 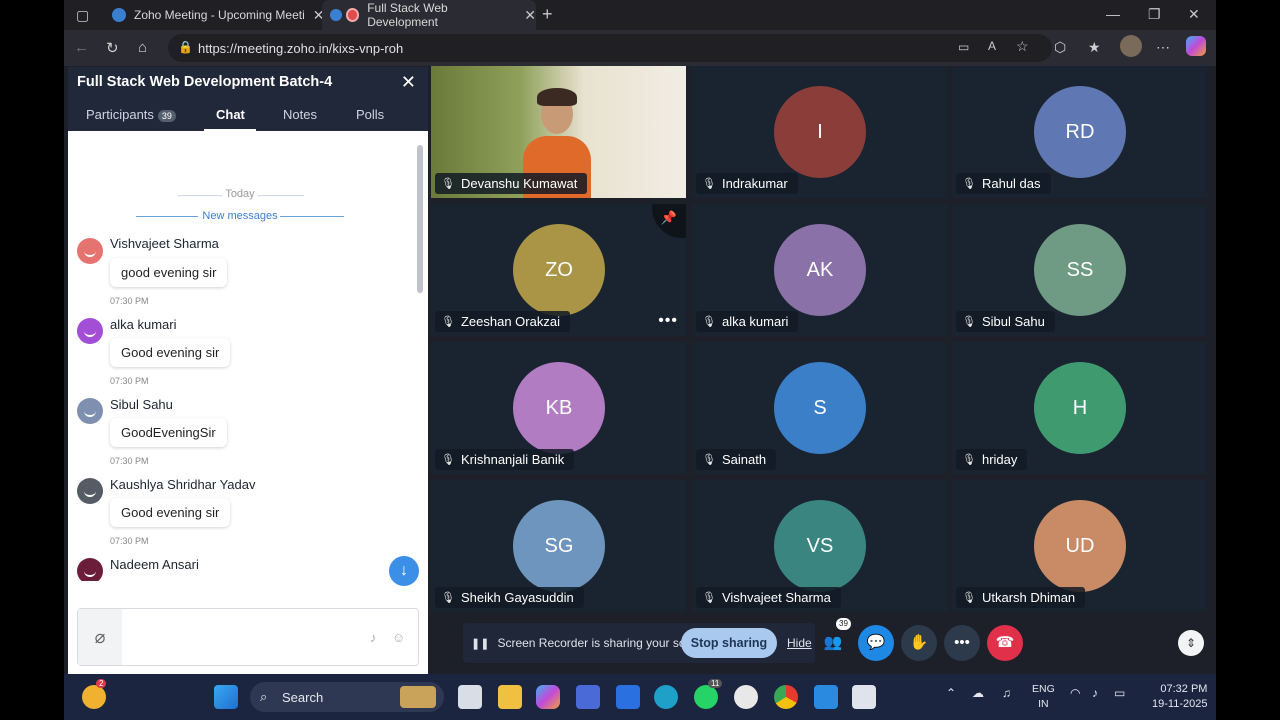 What do you see at coordinates (819, 270) in the screenshot?
I see `video-tile: AK 🎙 alka kumari` at bounding box center [819, 270].